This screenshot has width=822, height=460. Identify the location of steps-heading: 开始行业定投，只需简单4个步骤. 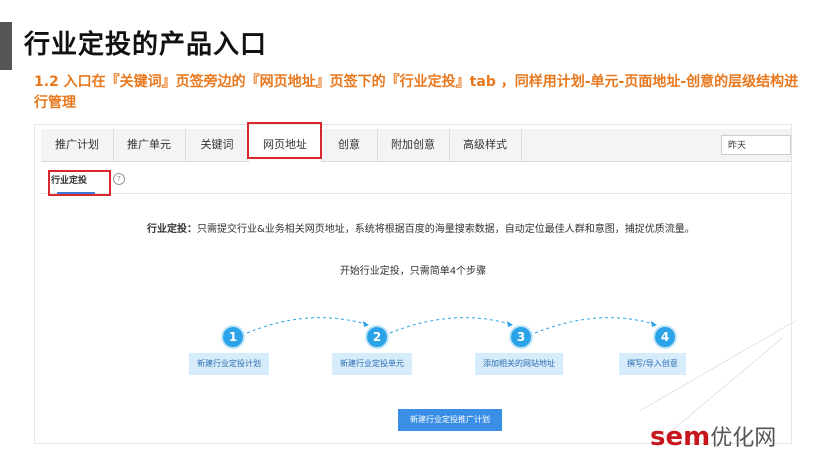
(413, 271).